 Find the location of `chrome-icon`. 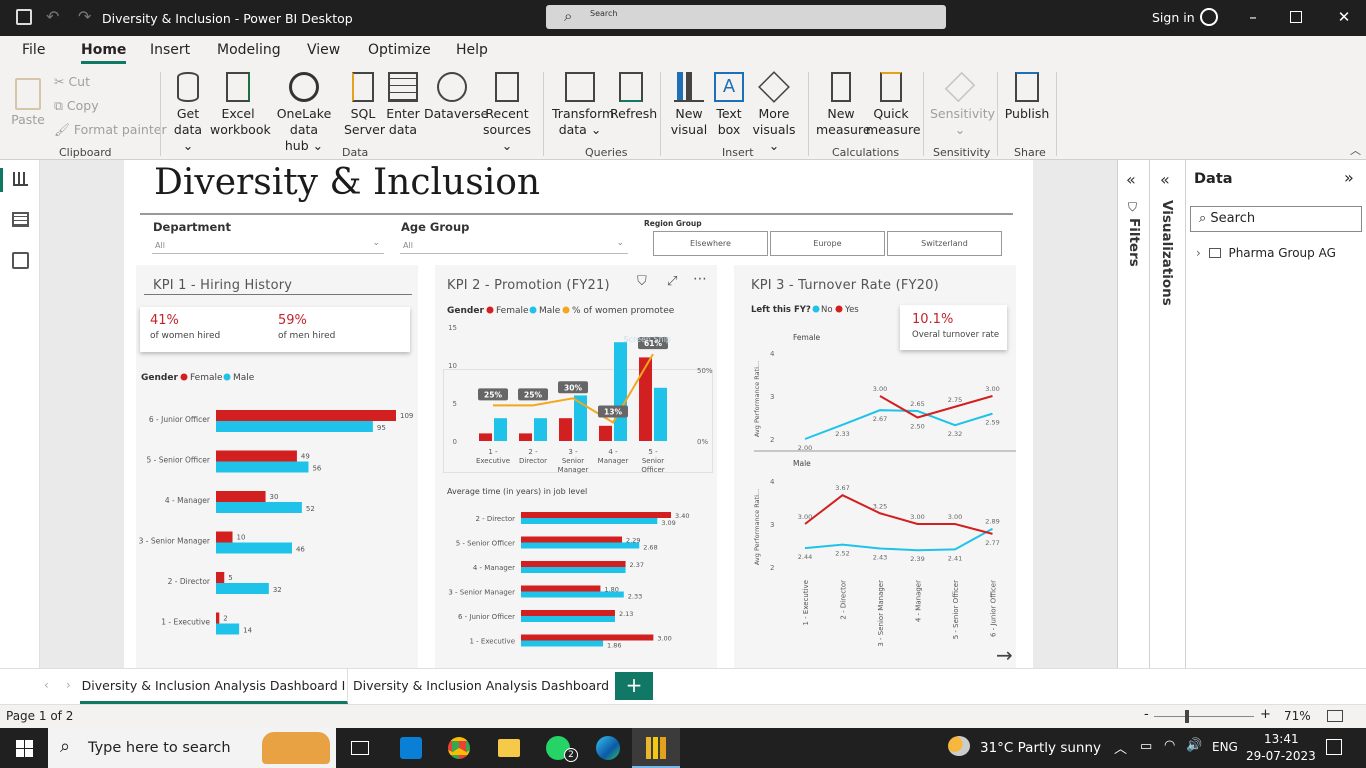

chrome-icon is located at coordinates (459, 748).